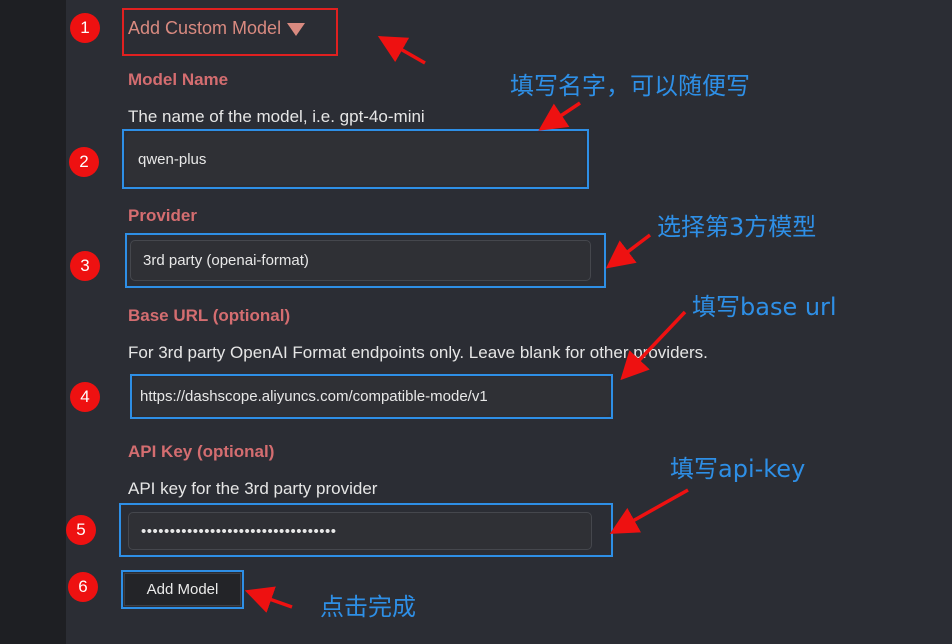 The image size is (952, 644). Describe the element at coordinates (559, 116) in the screenshot. I see `arrow-to-name-icon` at that location.